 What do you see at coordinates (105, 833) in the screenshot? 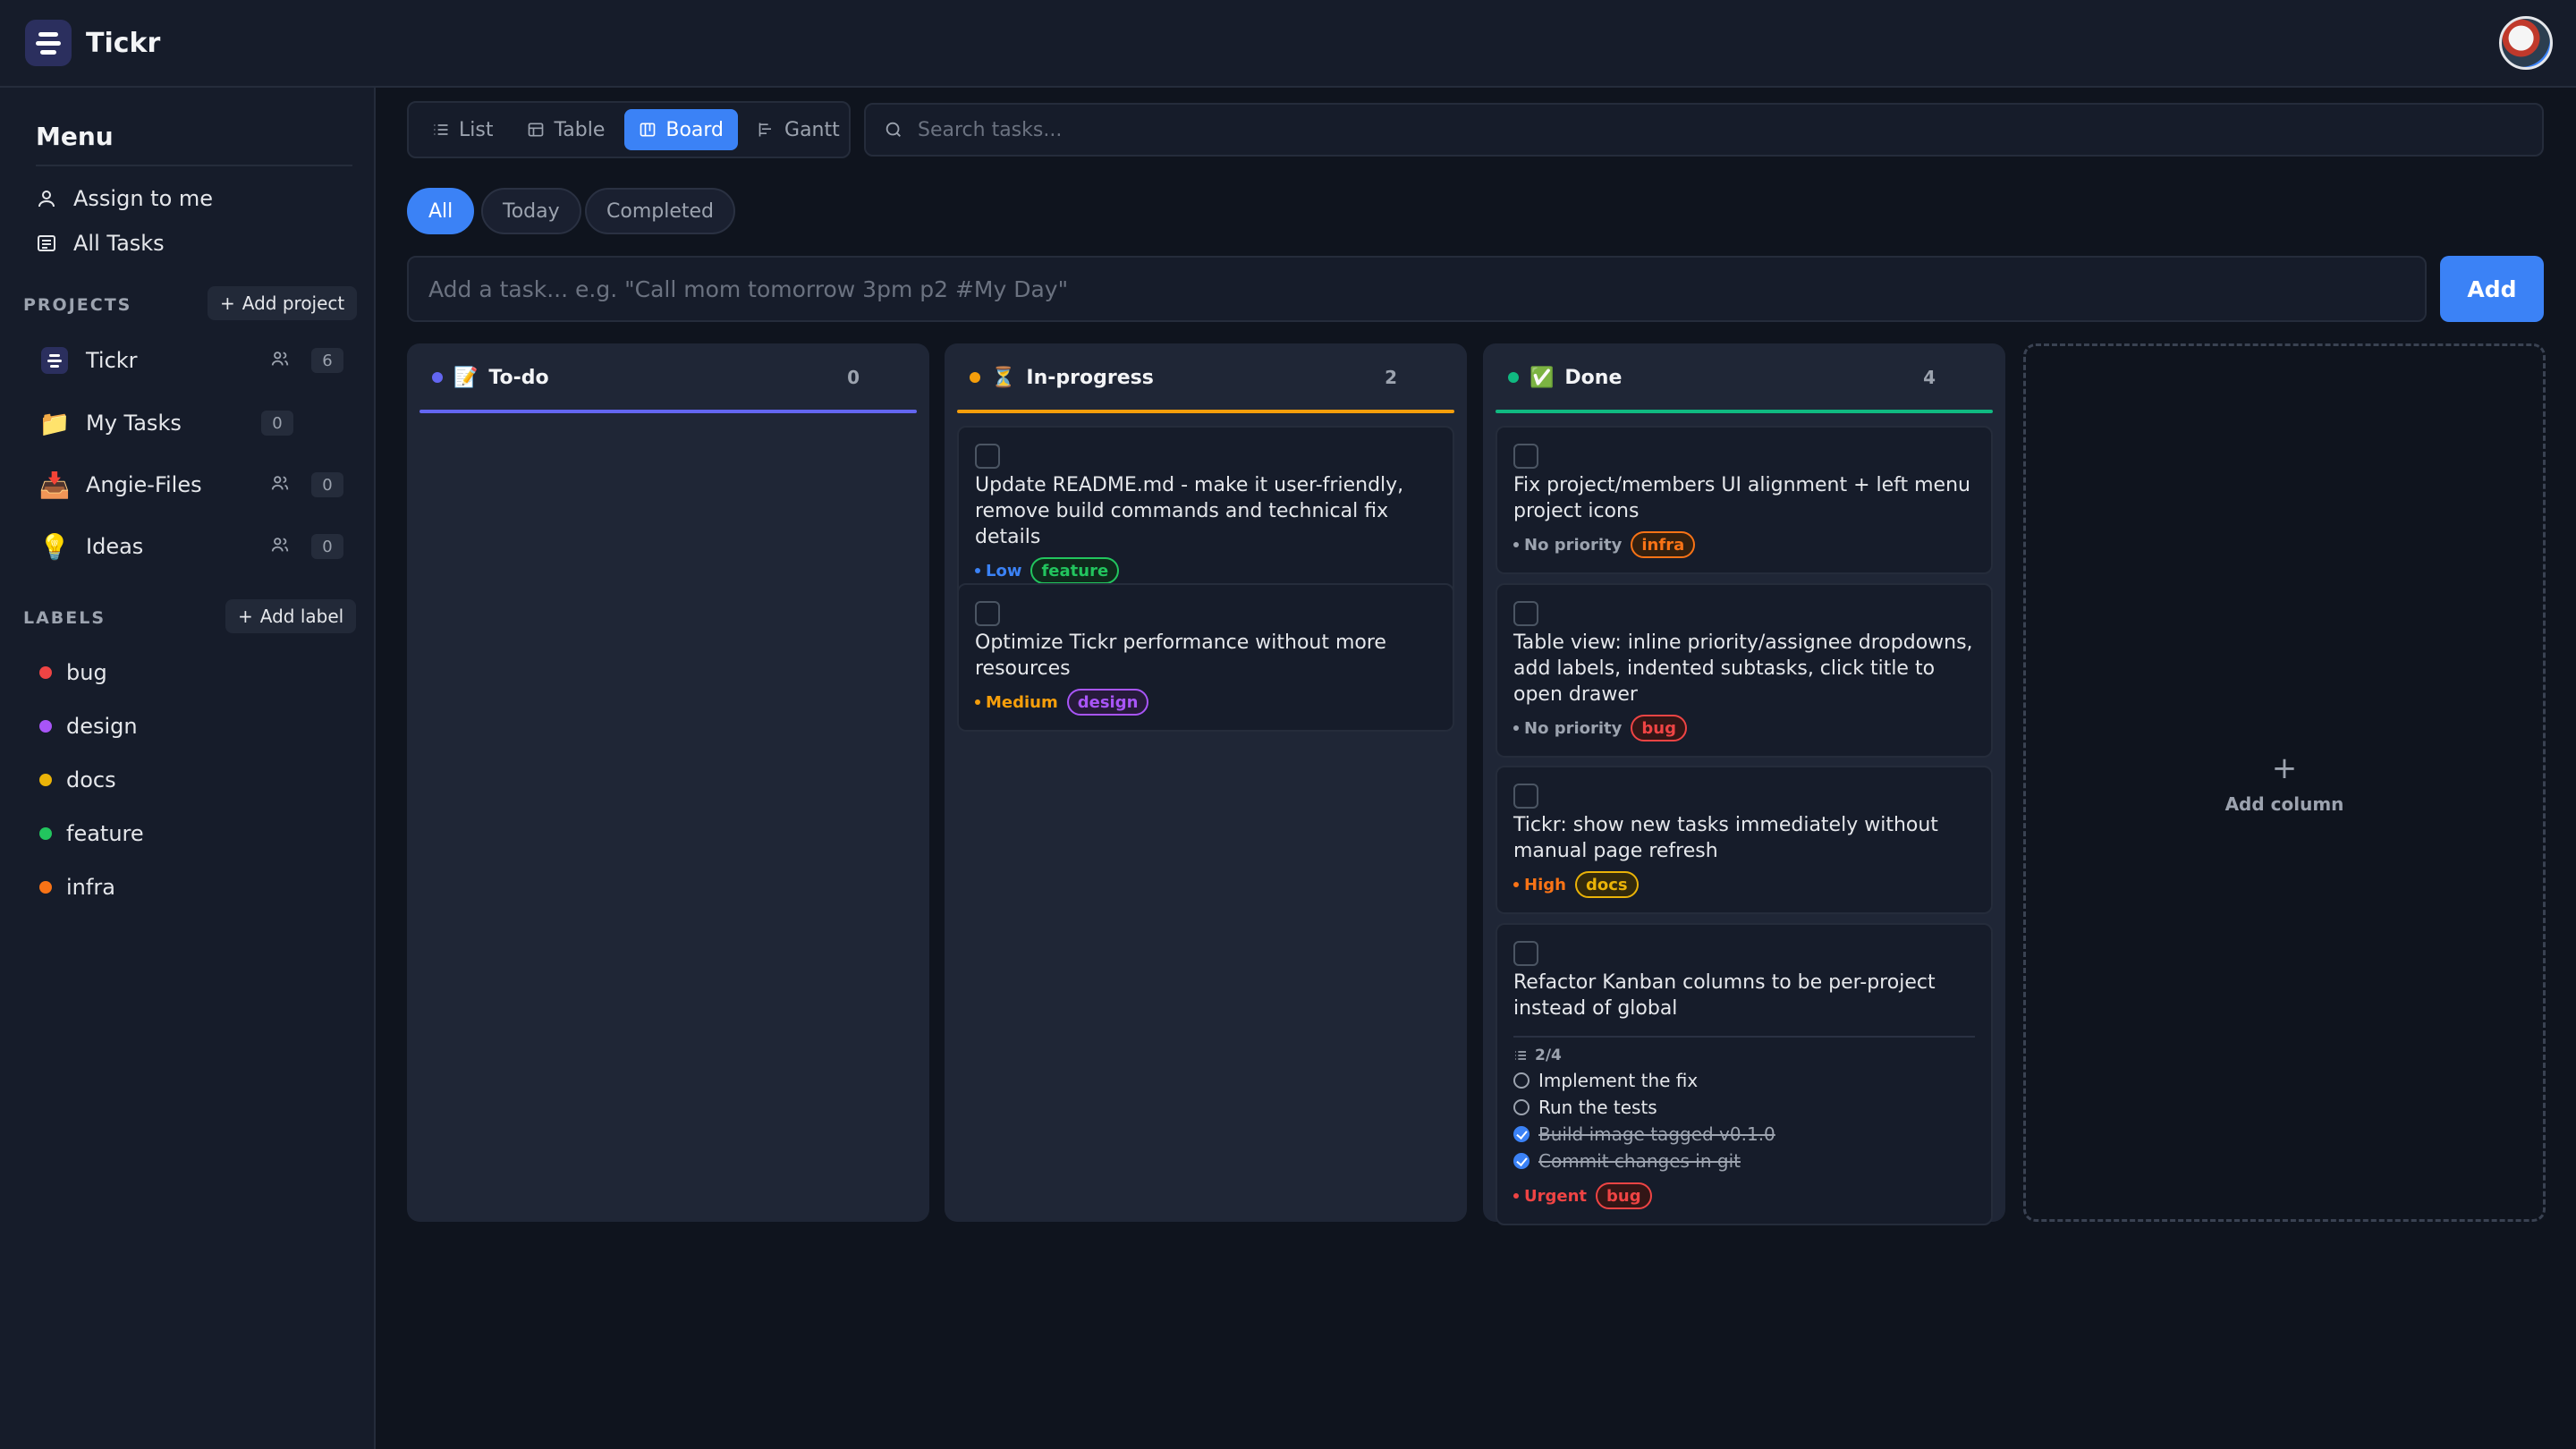
I see `label-name: feature` at bounding box center [105, 833].